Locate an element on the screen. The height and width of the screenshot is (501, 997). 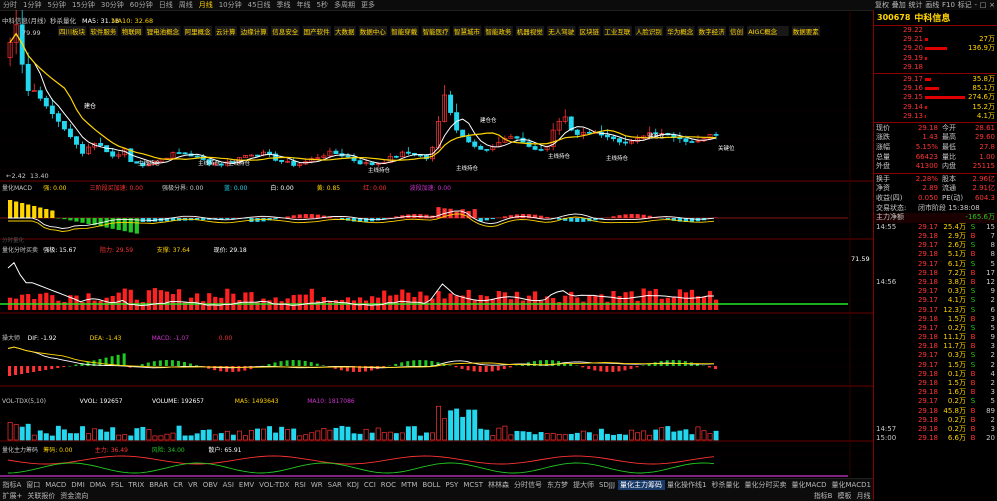
order-book-row: 29.134.1万 is located at coordinates (935, 116).